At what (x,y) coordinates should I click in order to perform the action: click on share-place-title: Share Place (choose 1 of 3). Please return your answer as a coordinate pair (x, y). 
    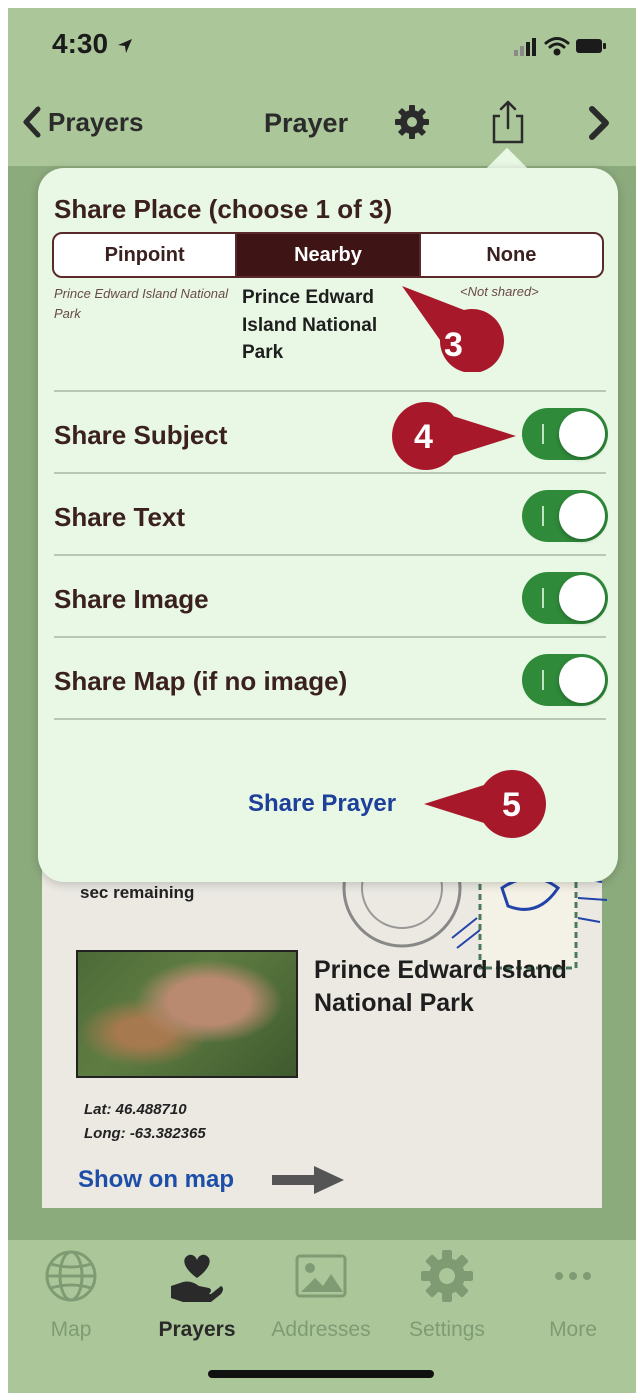
    Looking at the image, I should click on (223, 209).